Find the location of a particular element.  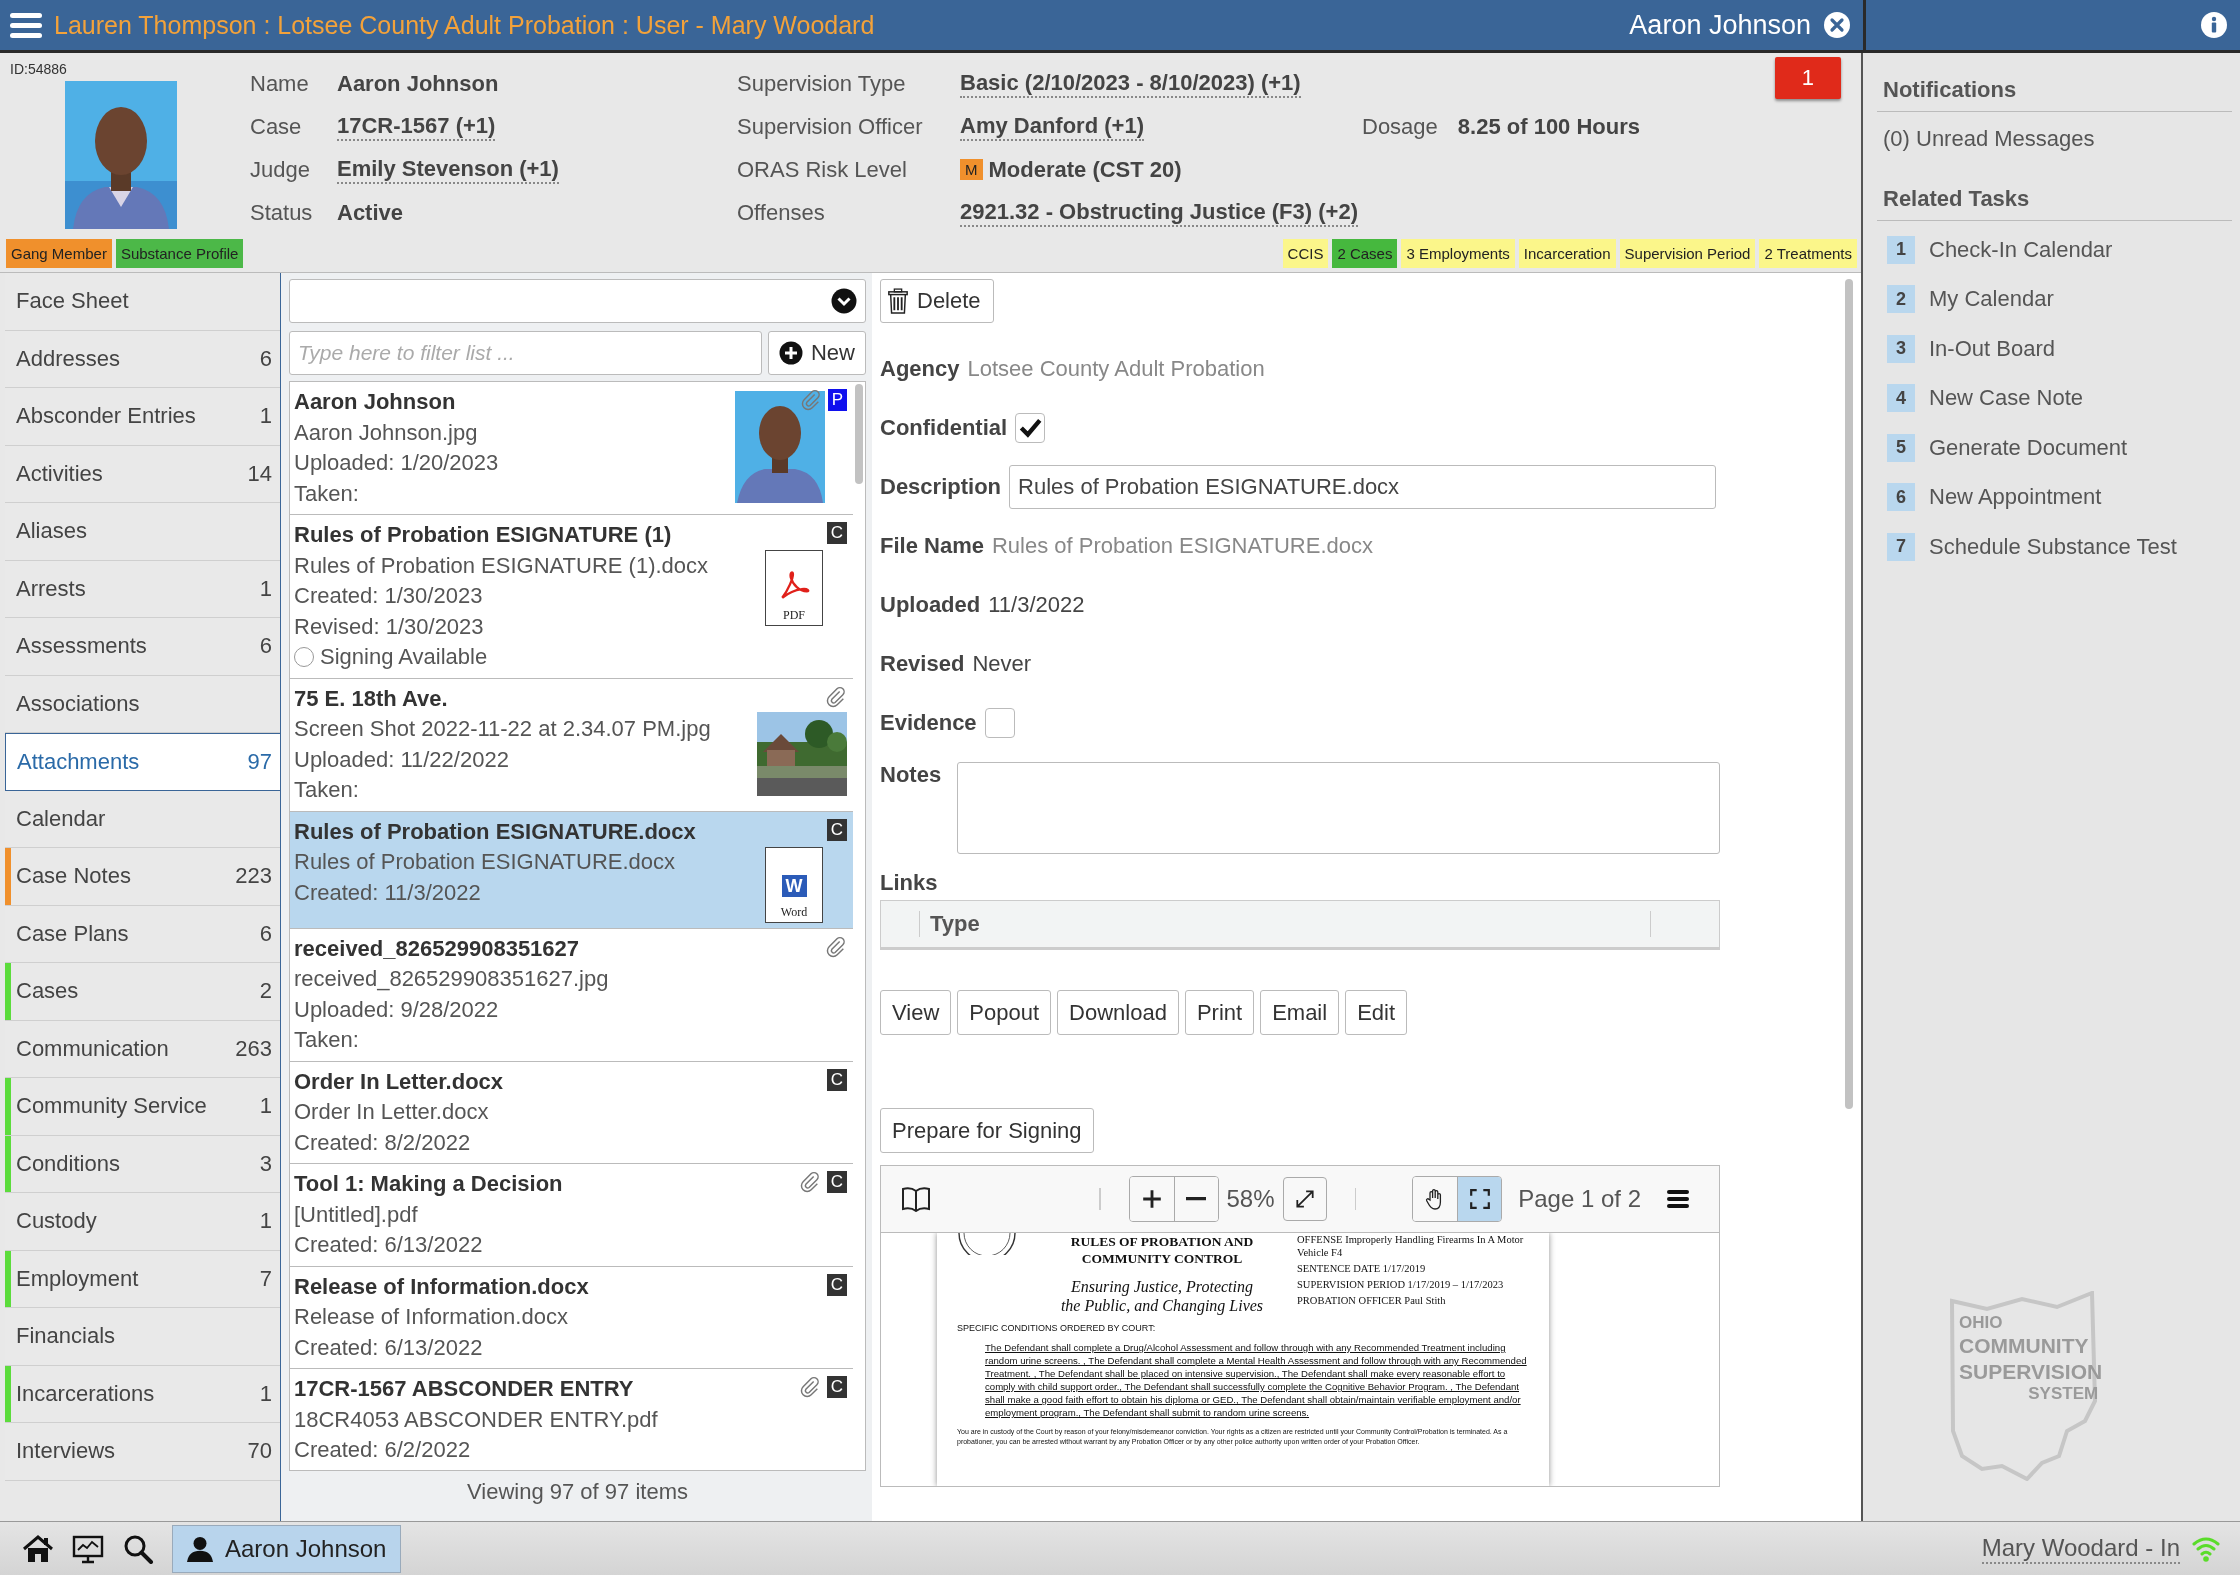

user-status: Mary Woodard - In is located at coordinates (2080, 1548).